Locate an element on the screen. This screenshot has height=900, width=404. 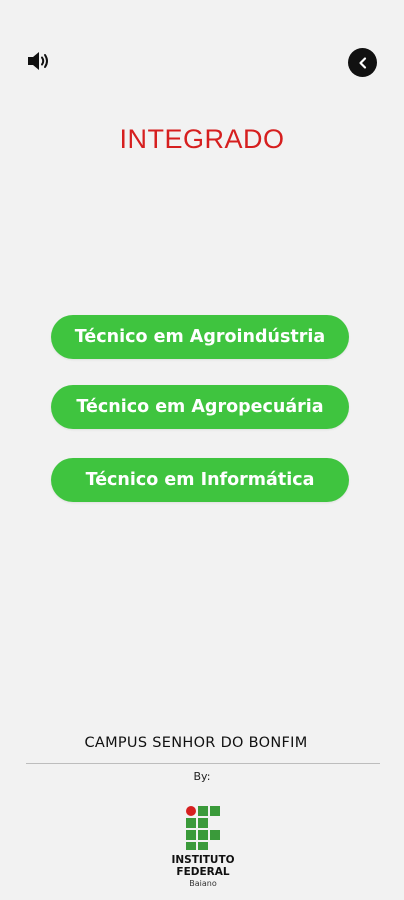
course-button-label: Técnico em Agroindústria is located at coordinates (200, 337).